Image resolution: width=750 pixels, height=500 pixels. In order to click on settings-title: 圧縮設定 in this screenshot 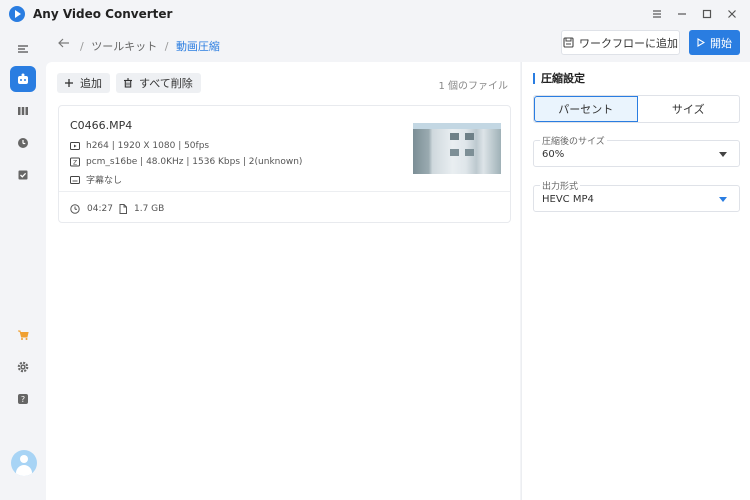, I will do `click(559, 78)`.